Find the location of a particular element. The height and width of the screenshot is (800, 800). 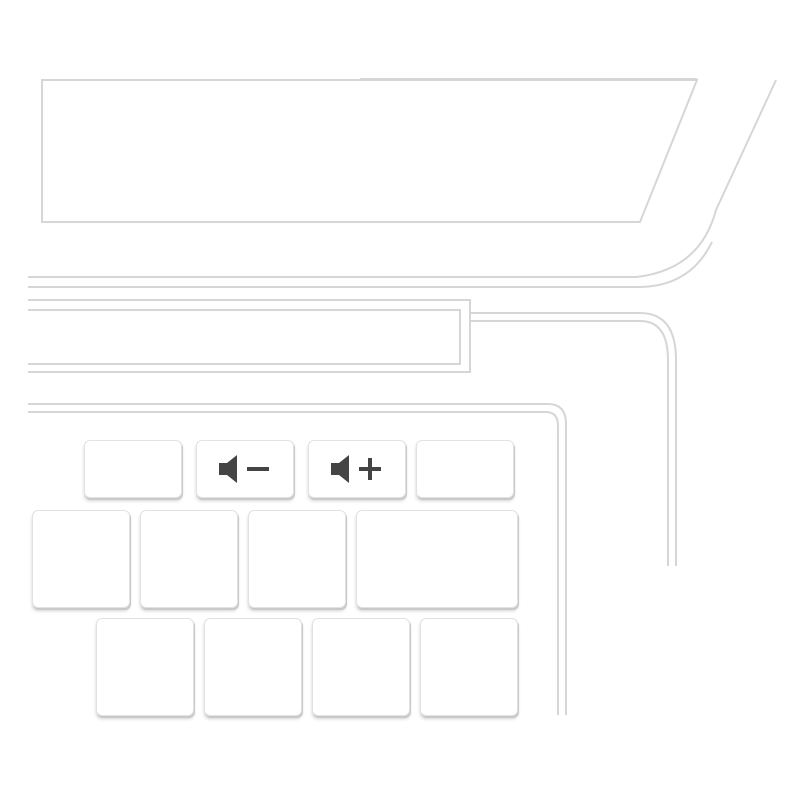

hinge-bar is located at coordinates (370, 264).